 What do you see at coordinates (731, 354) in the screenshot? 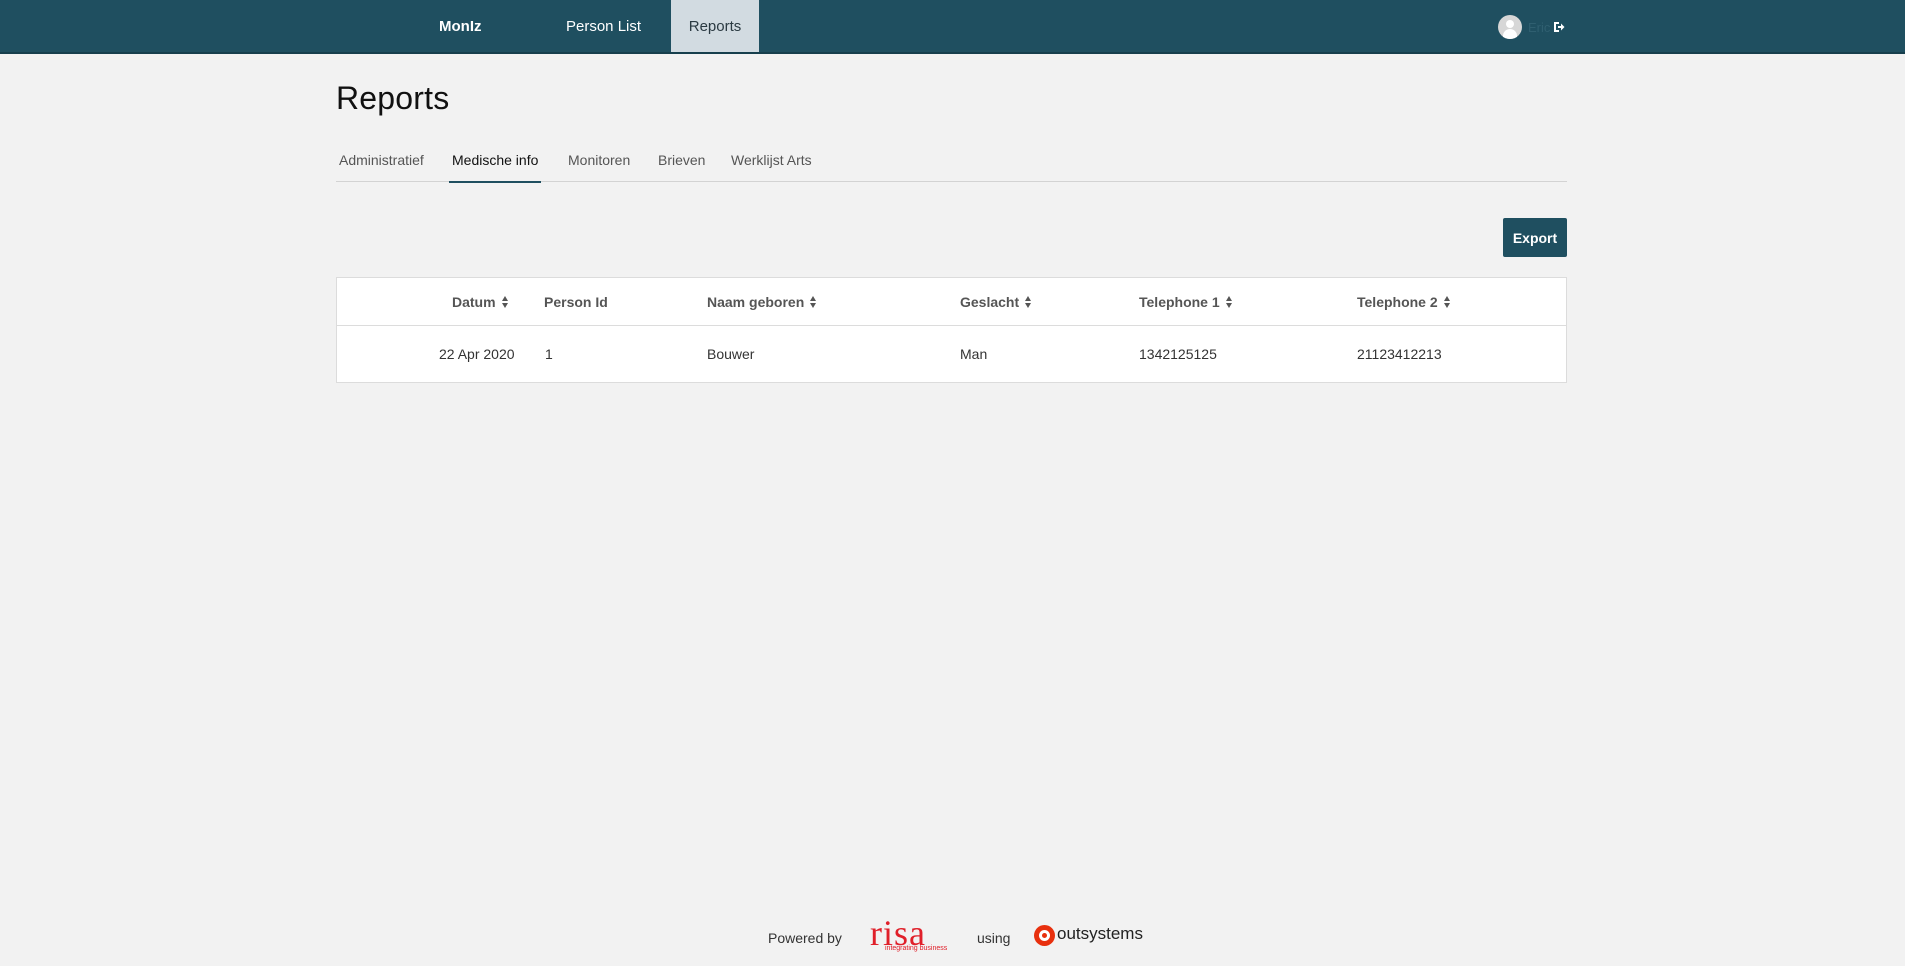
I see `cell-naam-geboren: Bouwer` at bounding box center [731, 354].